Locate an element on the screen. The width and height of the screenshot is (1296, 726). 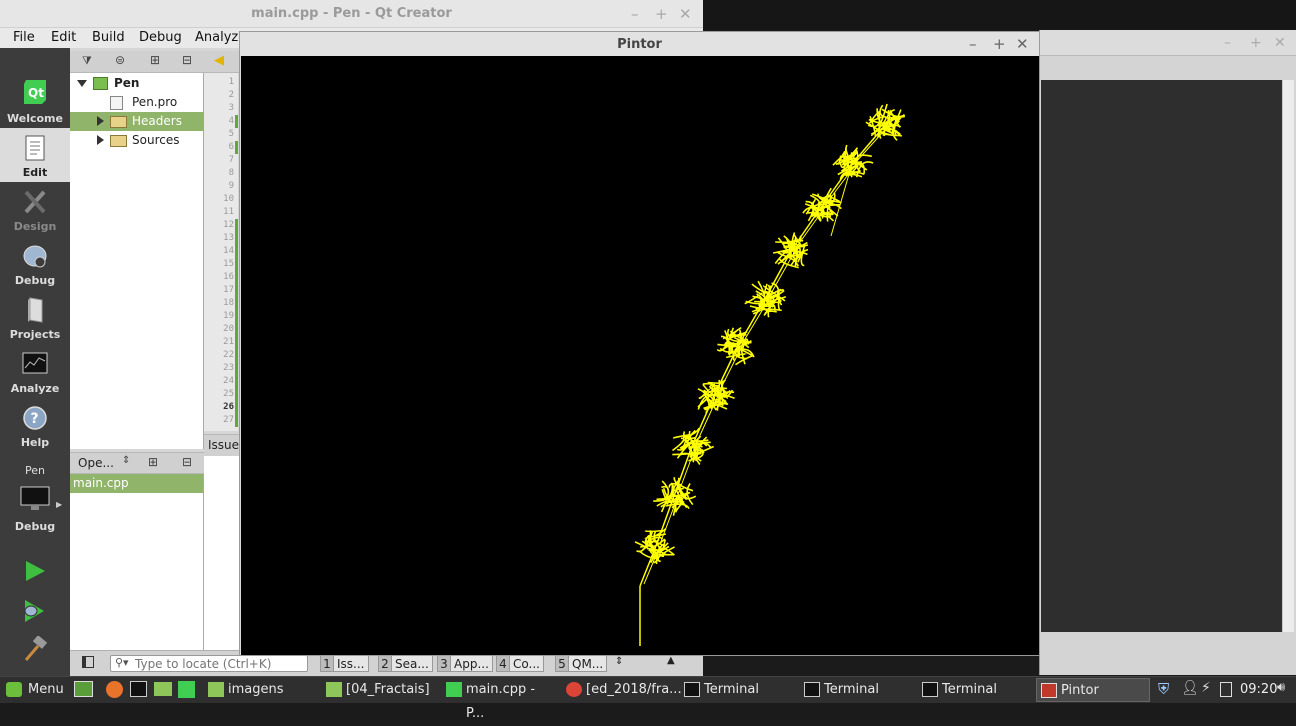
scrollbar is located at coordinates (1288, 356).